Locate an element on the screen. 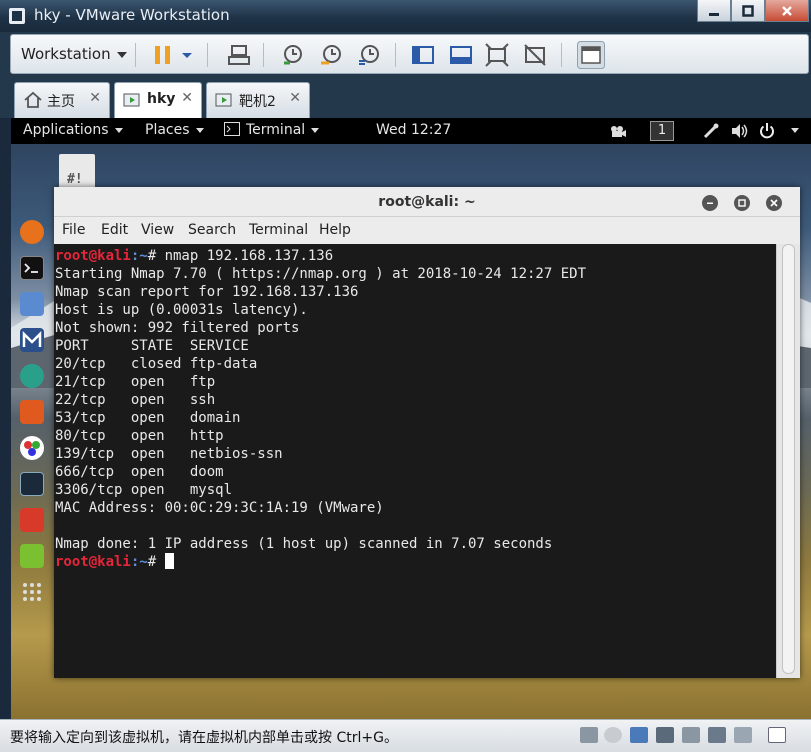 The height and width of the screenshot is (752, 811). metasploit-icon is located at coordinates (32, 340).